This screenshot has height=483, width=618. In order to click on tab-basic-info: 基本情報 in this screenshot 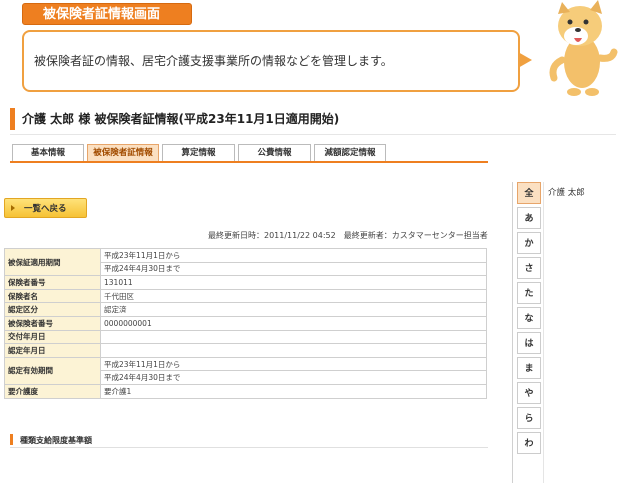, I will do `click(48, 152)`.